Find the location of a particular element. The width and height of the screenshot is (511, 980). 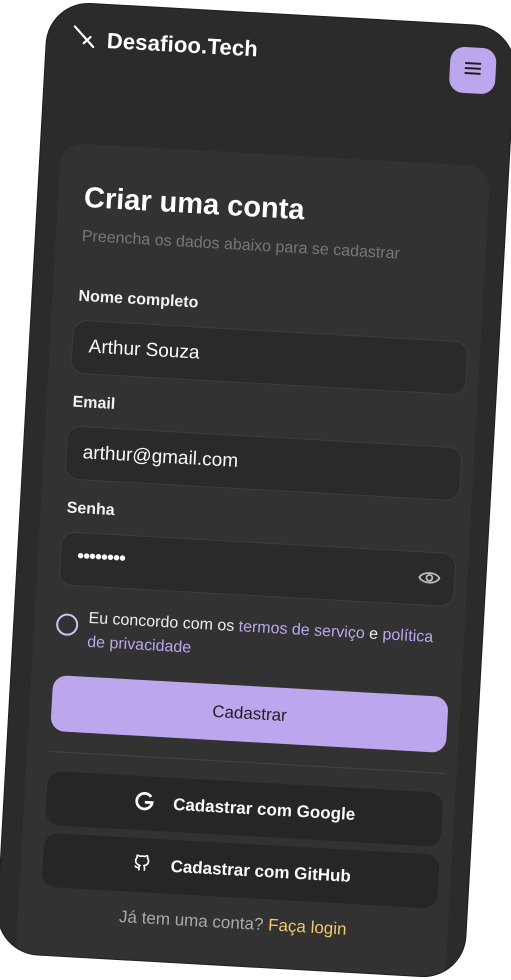

password-label: Senha is located at coordinates (91, 509).